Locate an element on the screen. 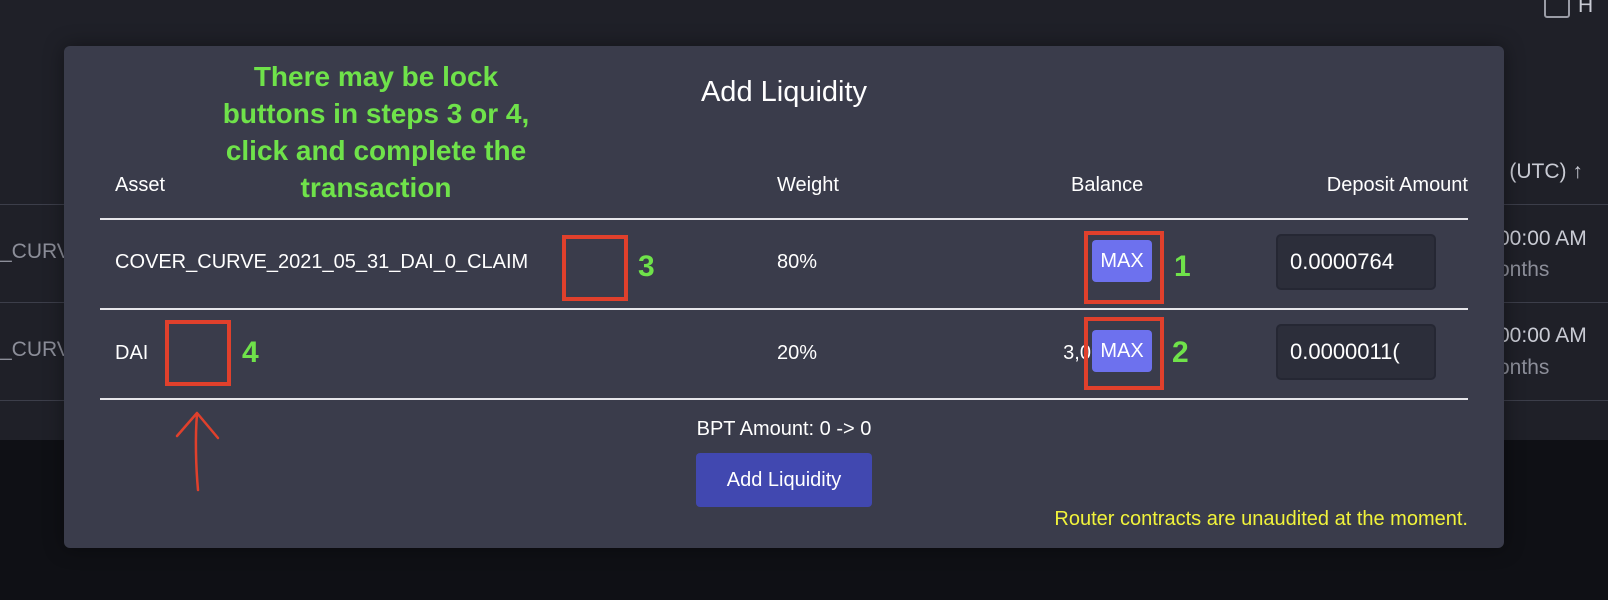 This screenshot has width=1608, height=600. background-checkbox is located at coordinates (1557, 9).